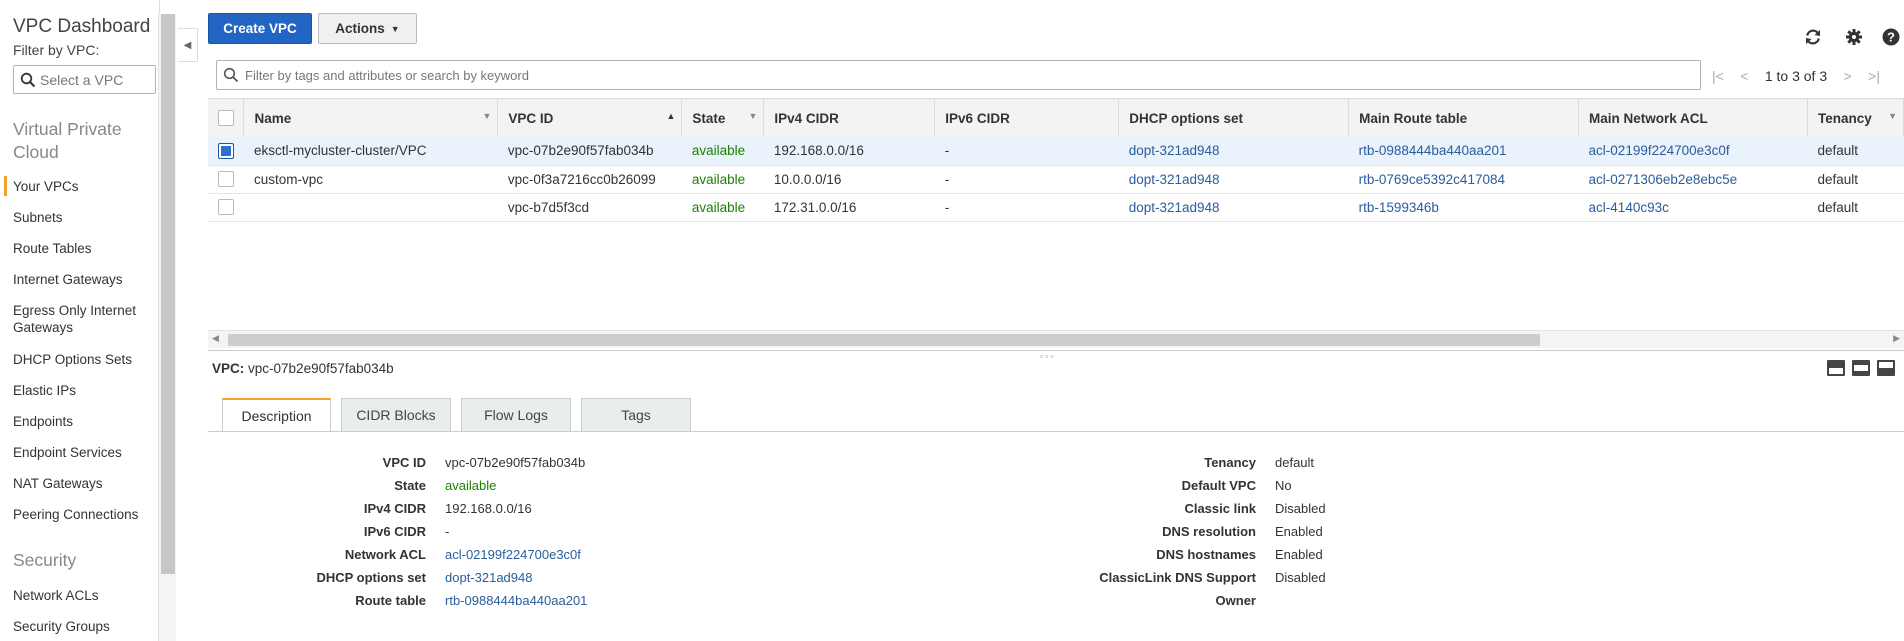 The image size is (1904, 641). I want to click on gear-icon, so click(1854, 37).